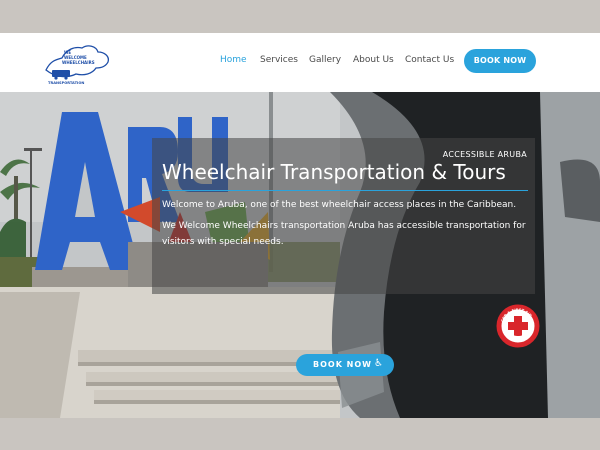 This screenshot has width=600, height=450. What do you see at coordinates (345, 190) in the screenshot?
I see `hero-divider` at bounding box center [345, 190].